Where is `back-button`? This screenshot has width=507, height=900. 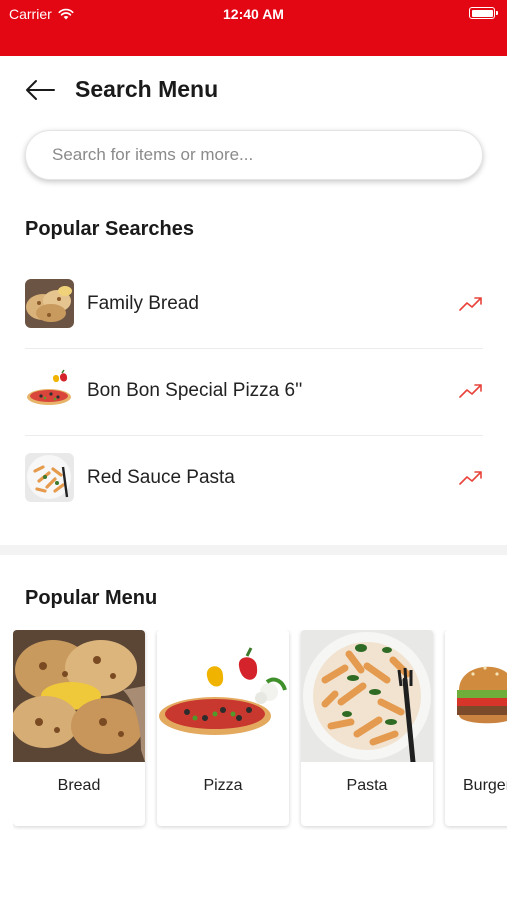 back-button is located at coordinates (41, 90).